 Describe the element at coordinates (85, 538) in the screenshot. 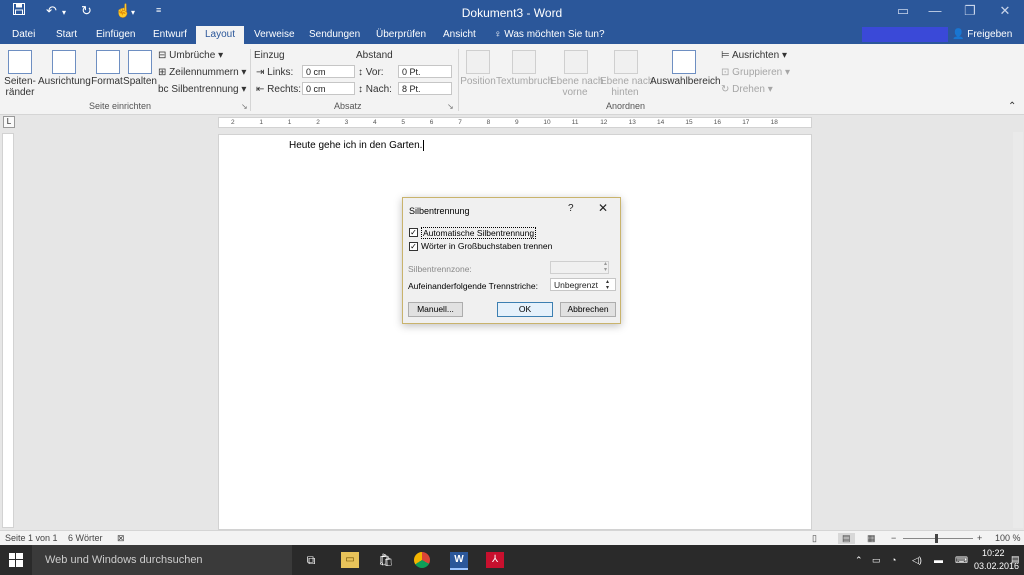

I see `word-count: 6 Wörter` at that location.